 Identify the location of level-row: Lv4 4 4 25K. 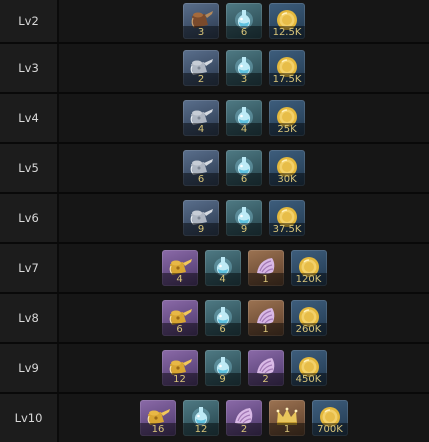
(214, 119).